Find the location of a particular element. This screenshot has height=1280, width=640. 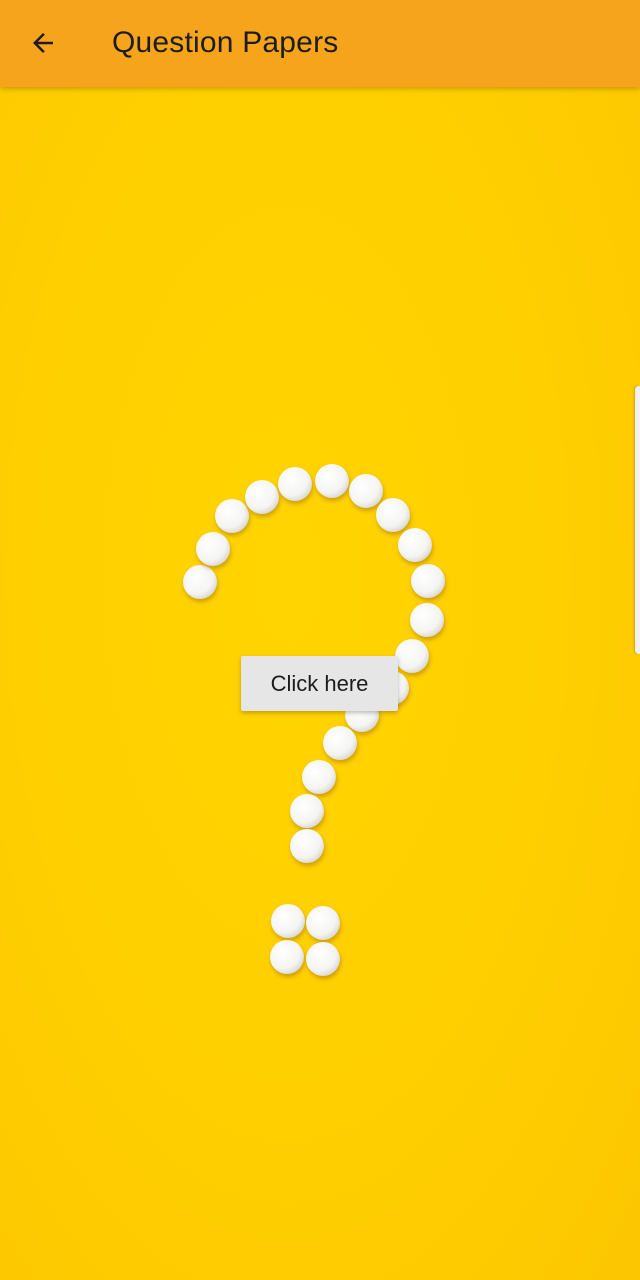

arrow-left-icon is located at coordinates (43, 43).